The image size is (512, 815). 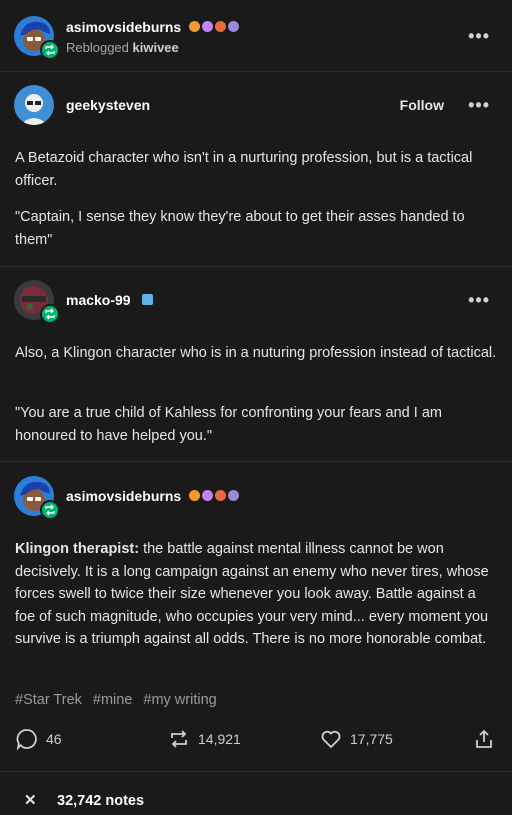 I want to click on post-username: geekysteven, so click(x=108, y=105).